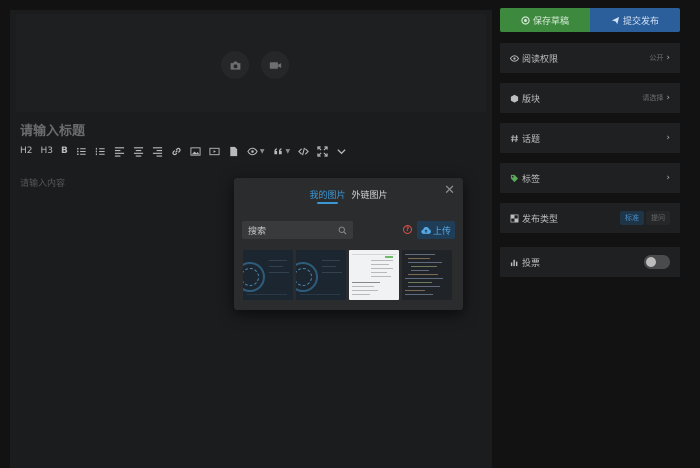 Image resolution: width=700 pixels, height=468 pixels. I want to click on image-grid, so click(347, 275).